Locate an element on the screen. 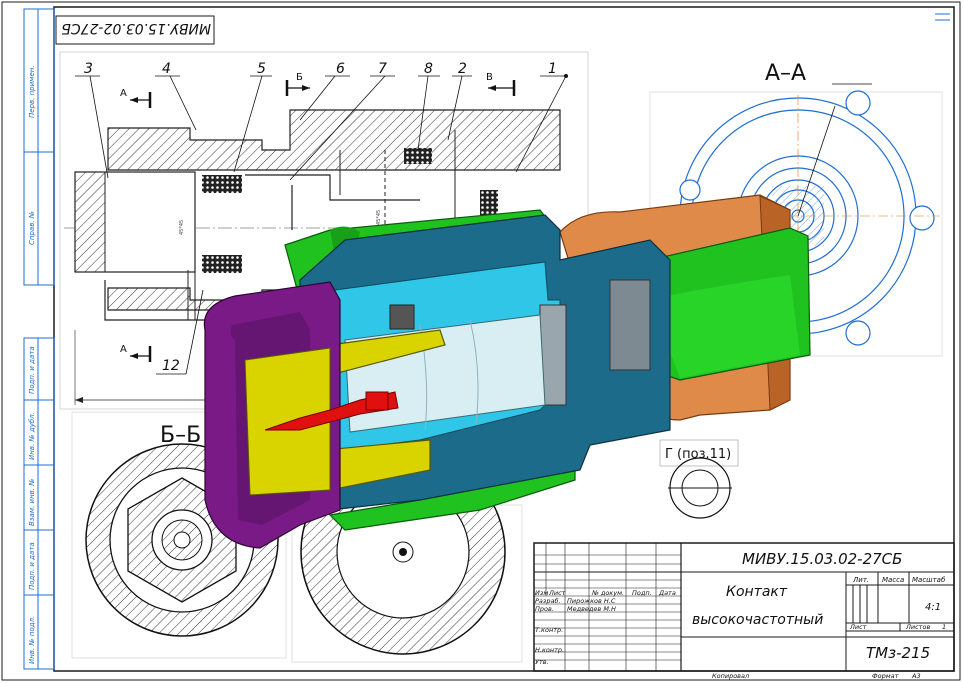 The image size is (963, 683). tb-col-doc: № докум. is located at coordinates (607, 593).